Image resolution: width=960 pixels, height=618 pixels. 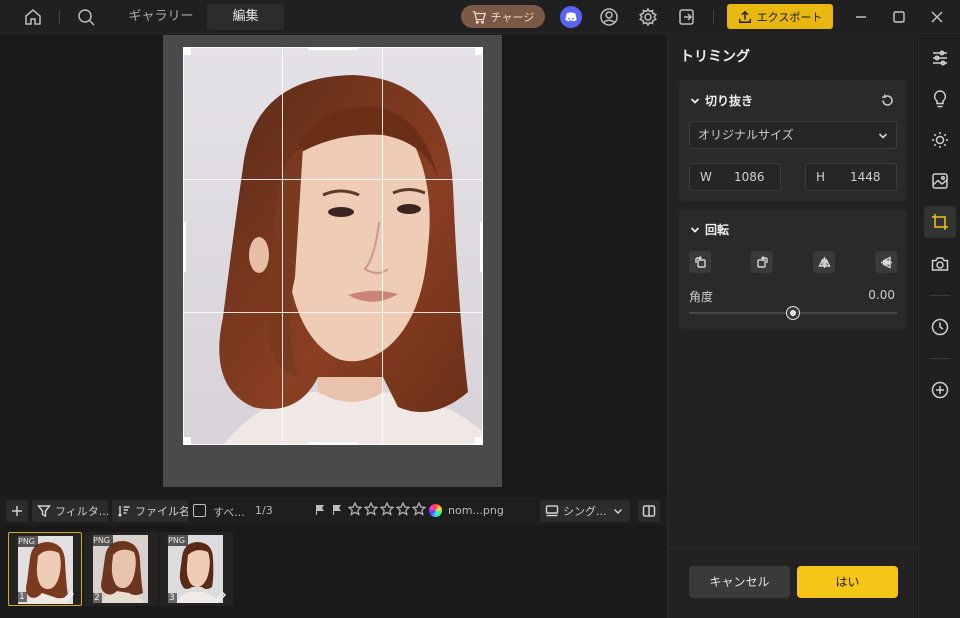 What do you see at coordinates (717, 230) in the screenshot?
I see `rotate-heading: 回転` at bounding box center [717, 230].